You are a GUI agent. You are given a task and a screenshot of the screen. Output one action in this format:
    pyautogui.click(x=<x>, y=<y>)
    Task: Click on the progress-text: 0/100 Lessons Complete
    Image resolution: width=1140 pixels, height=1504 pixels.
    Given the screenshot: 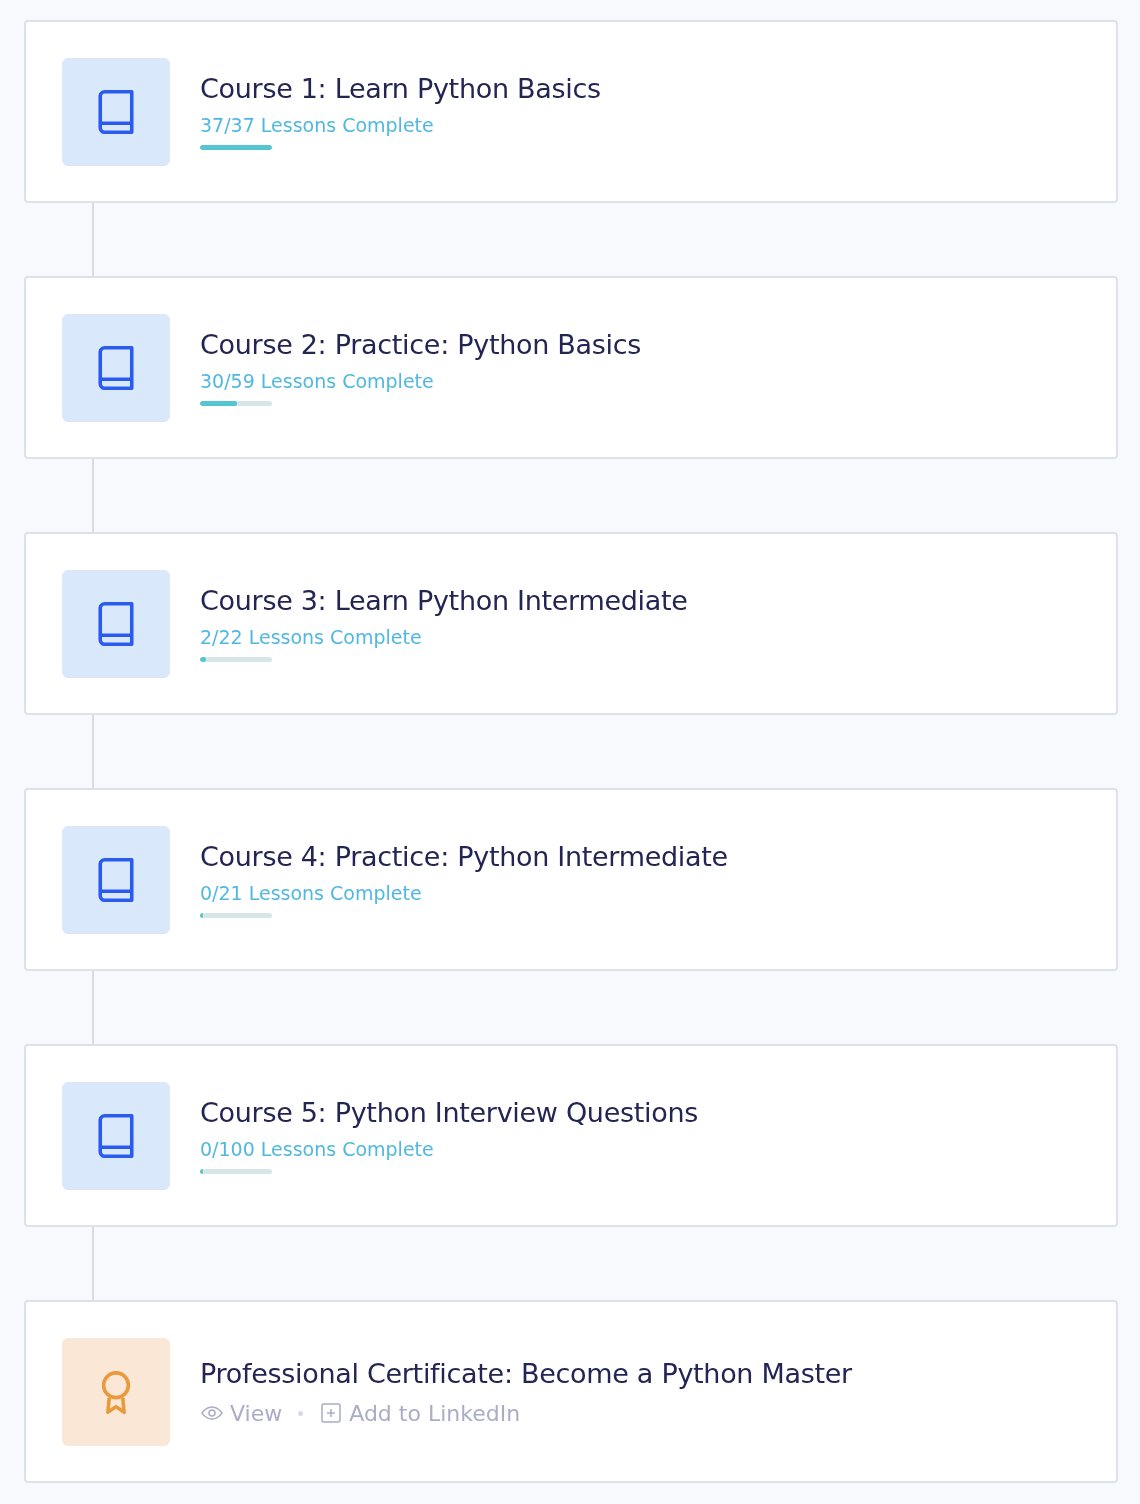 What is the action you would take?
    pyautogui.click(x=317, y=1149)
    